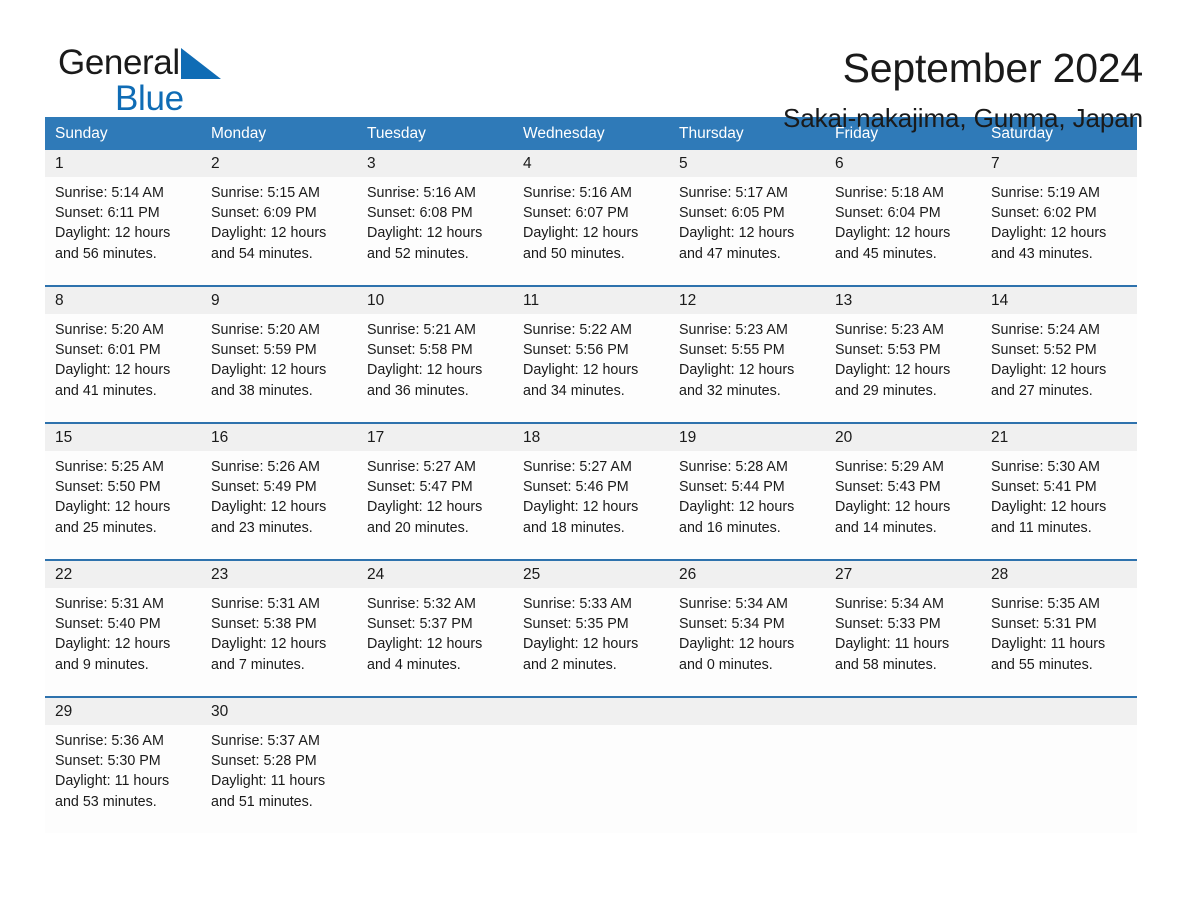 The image size is (1188, 918). I want to click on day-number: 5, so click(747, 163).